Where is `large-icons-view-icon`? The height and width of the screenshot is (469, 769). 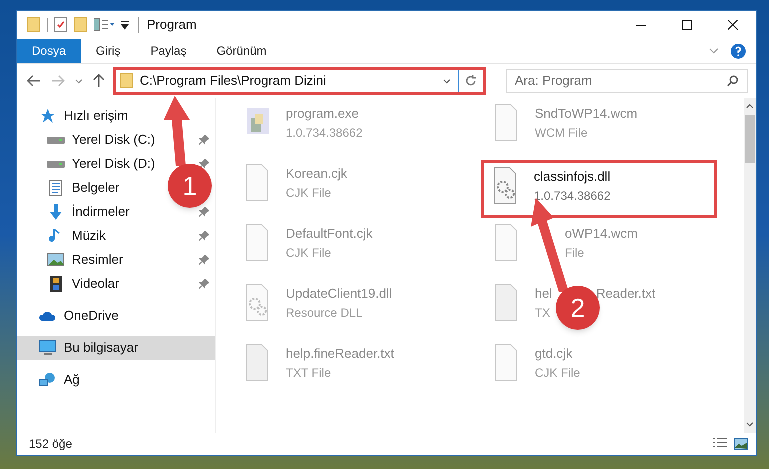
large-icons-view-icon is located at coordinates (741, 444).